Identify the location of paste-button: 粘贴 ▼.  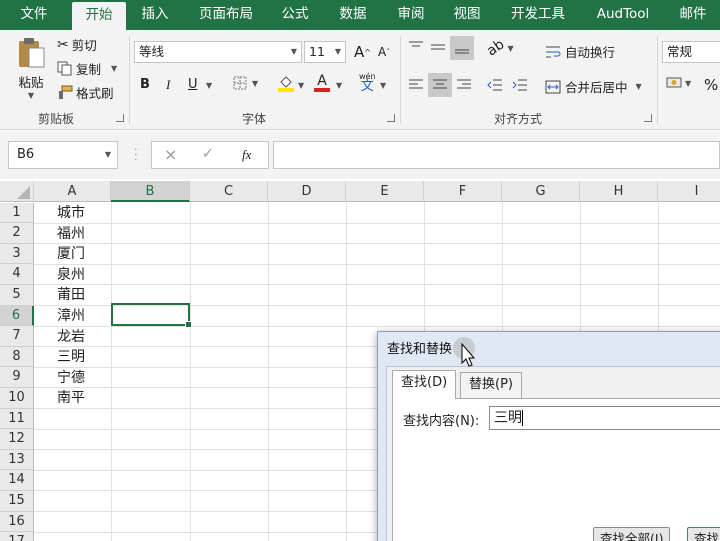
(31, 68).